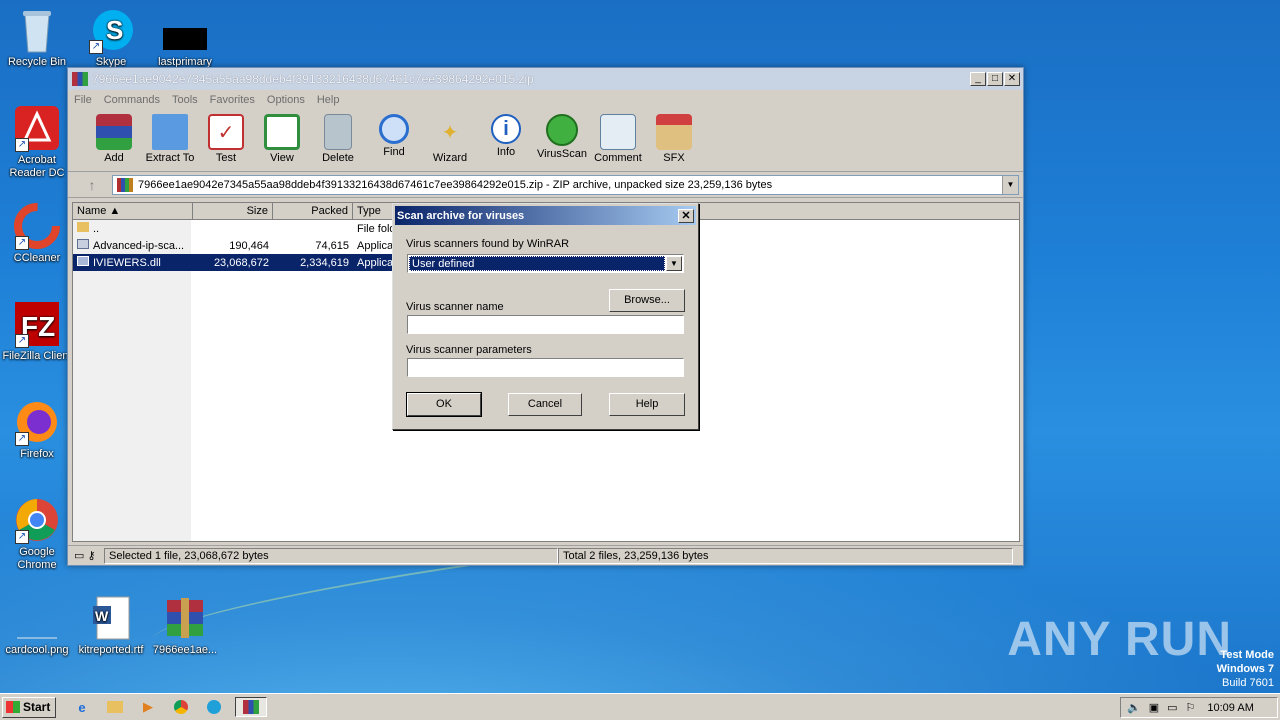 The image size is (1280, 720). I want to click on toolbar-view-button: View, so click(282, 140).